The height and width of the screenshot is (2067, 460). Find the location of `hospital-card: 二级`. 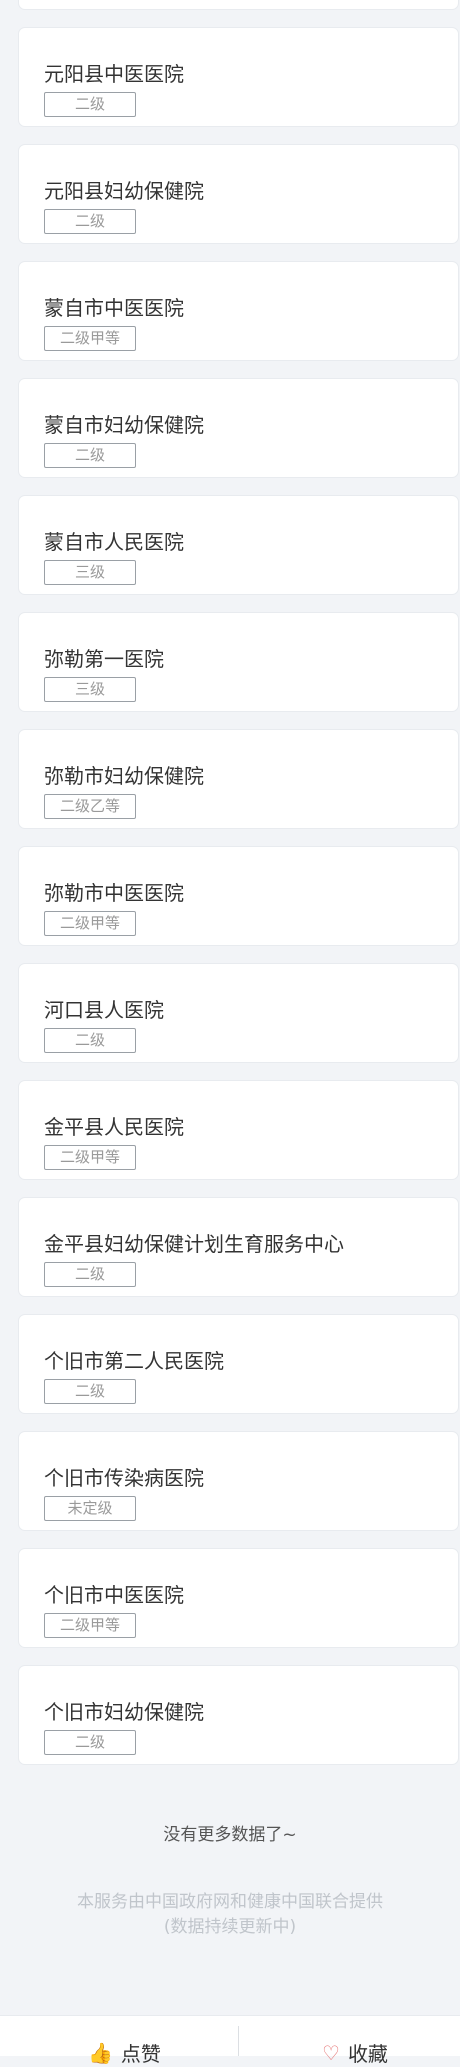

hospital-card: 二级 is located at coordinates (238, 5).